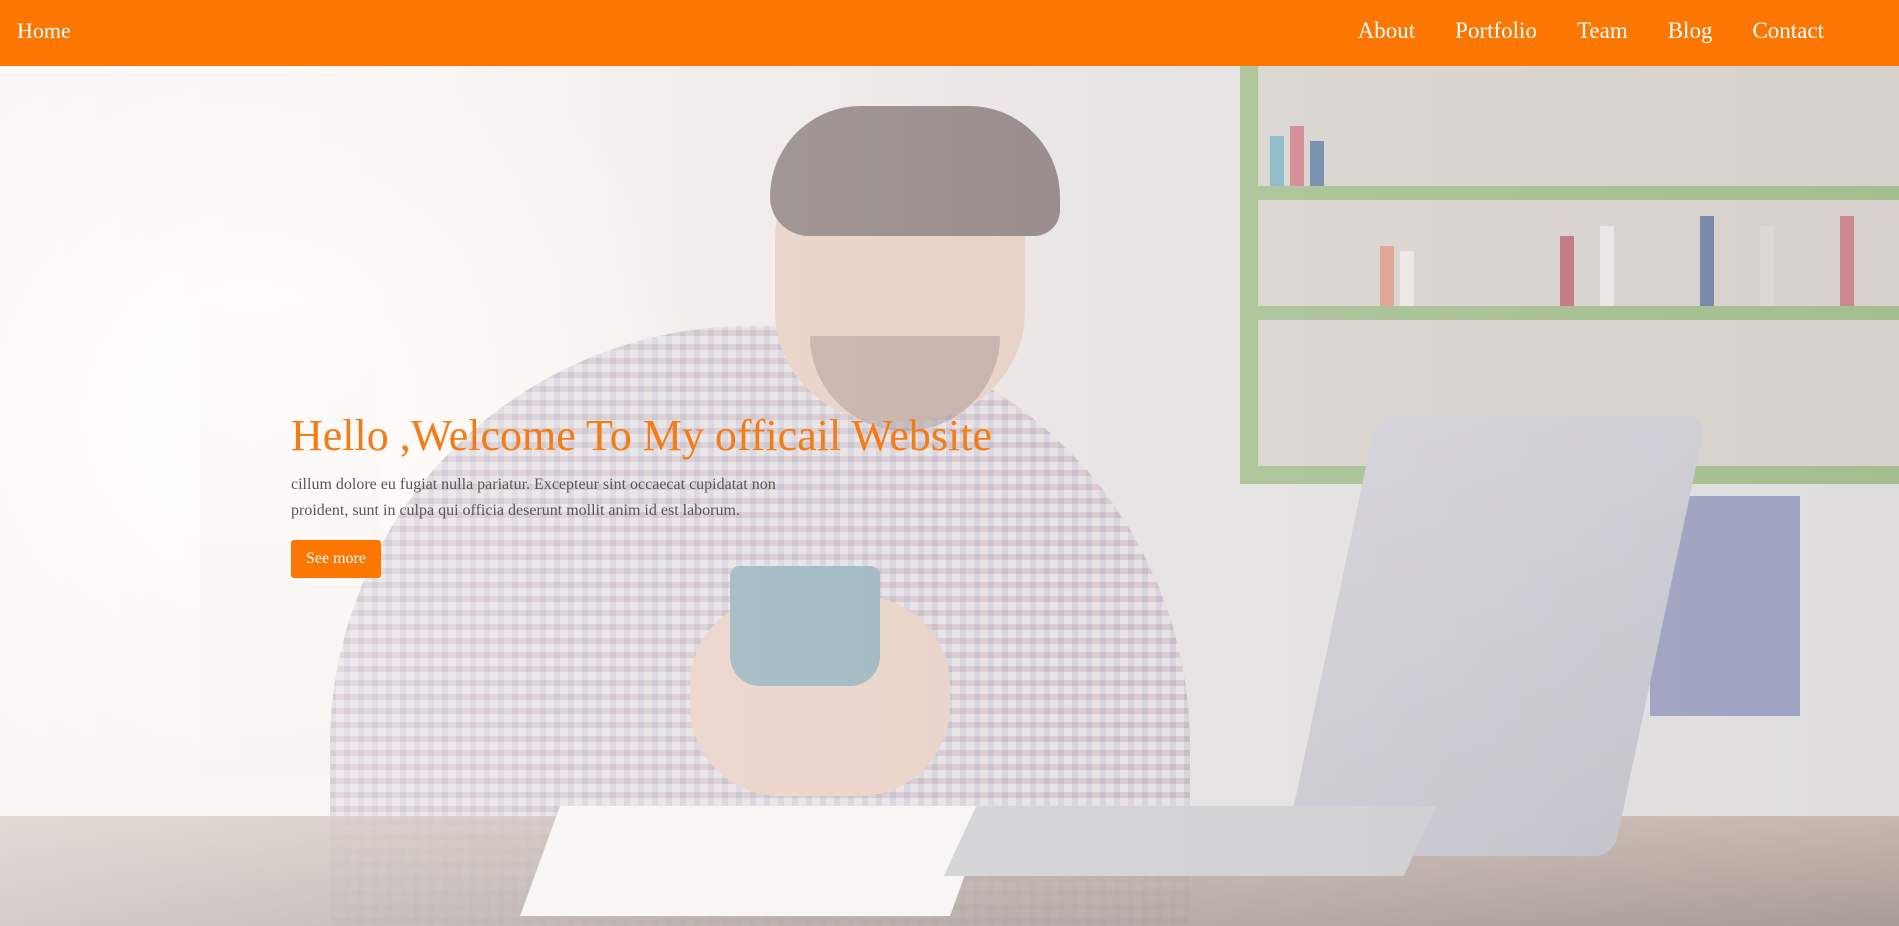 The image size is (1899, 926). Describe the element at coordinates (1788, 31) in the screenshot. I see `nav-link-contact: Contact` at that location.